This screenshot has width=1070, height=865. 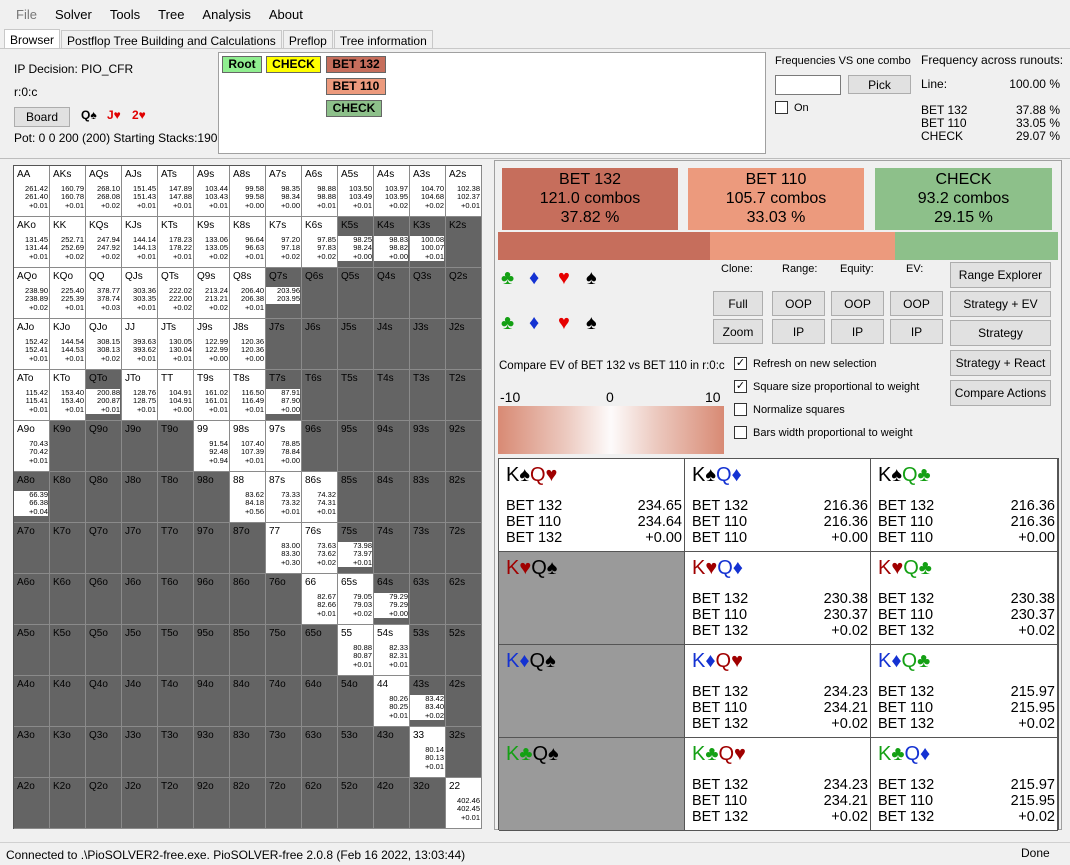 I want to click on hand-cell: T6s, so click(x=320, y=395).